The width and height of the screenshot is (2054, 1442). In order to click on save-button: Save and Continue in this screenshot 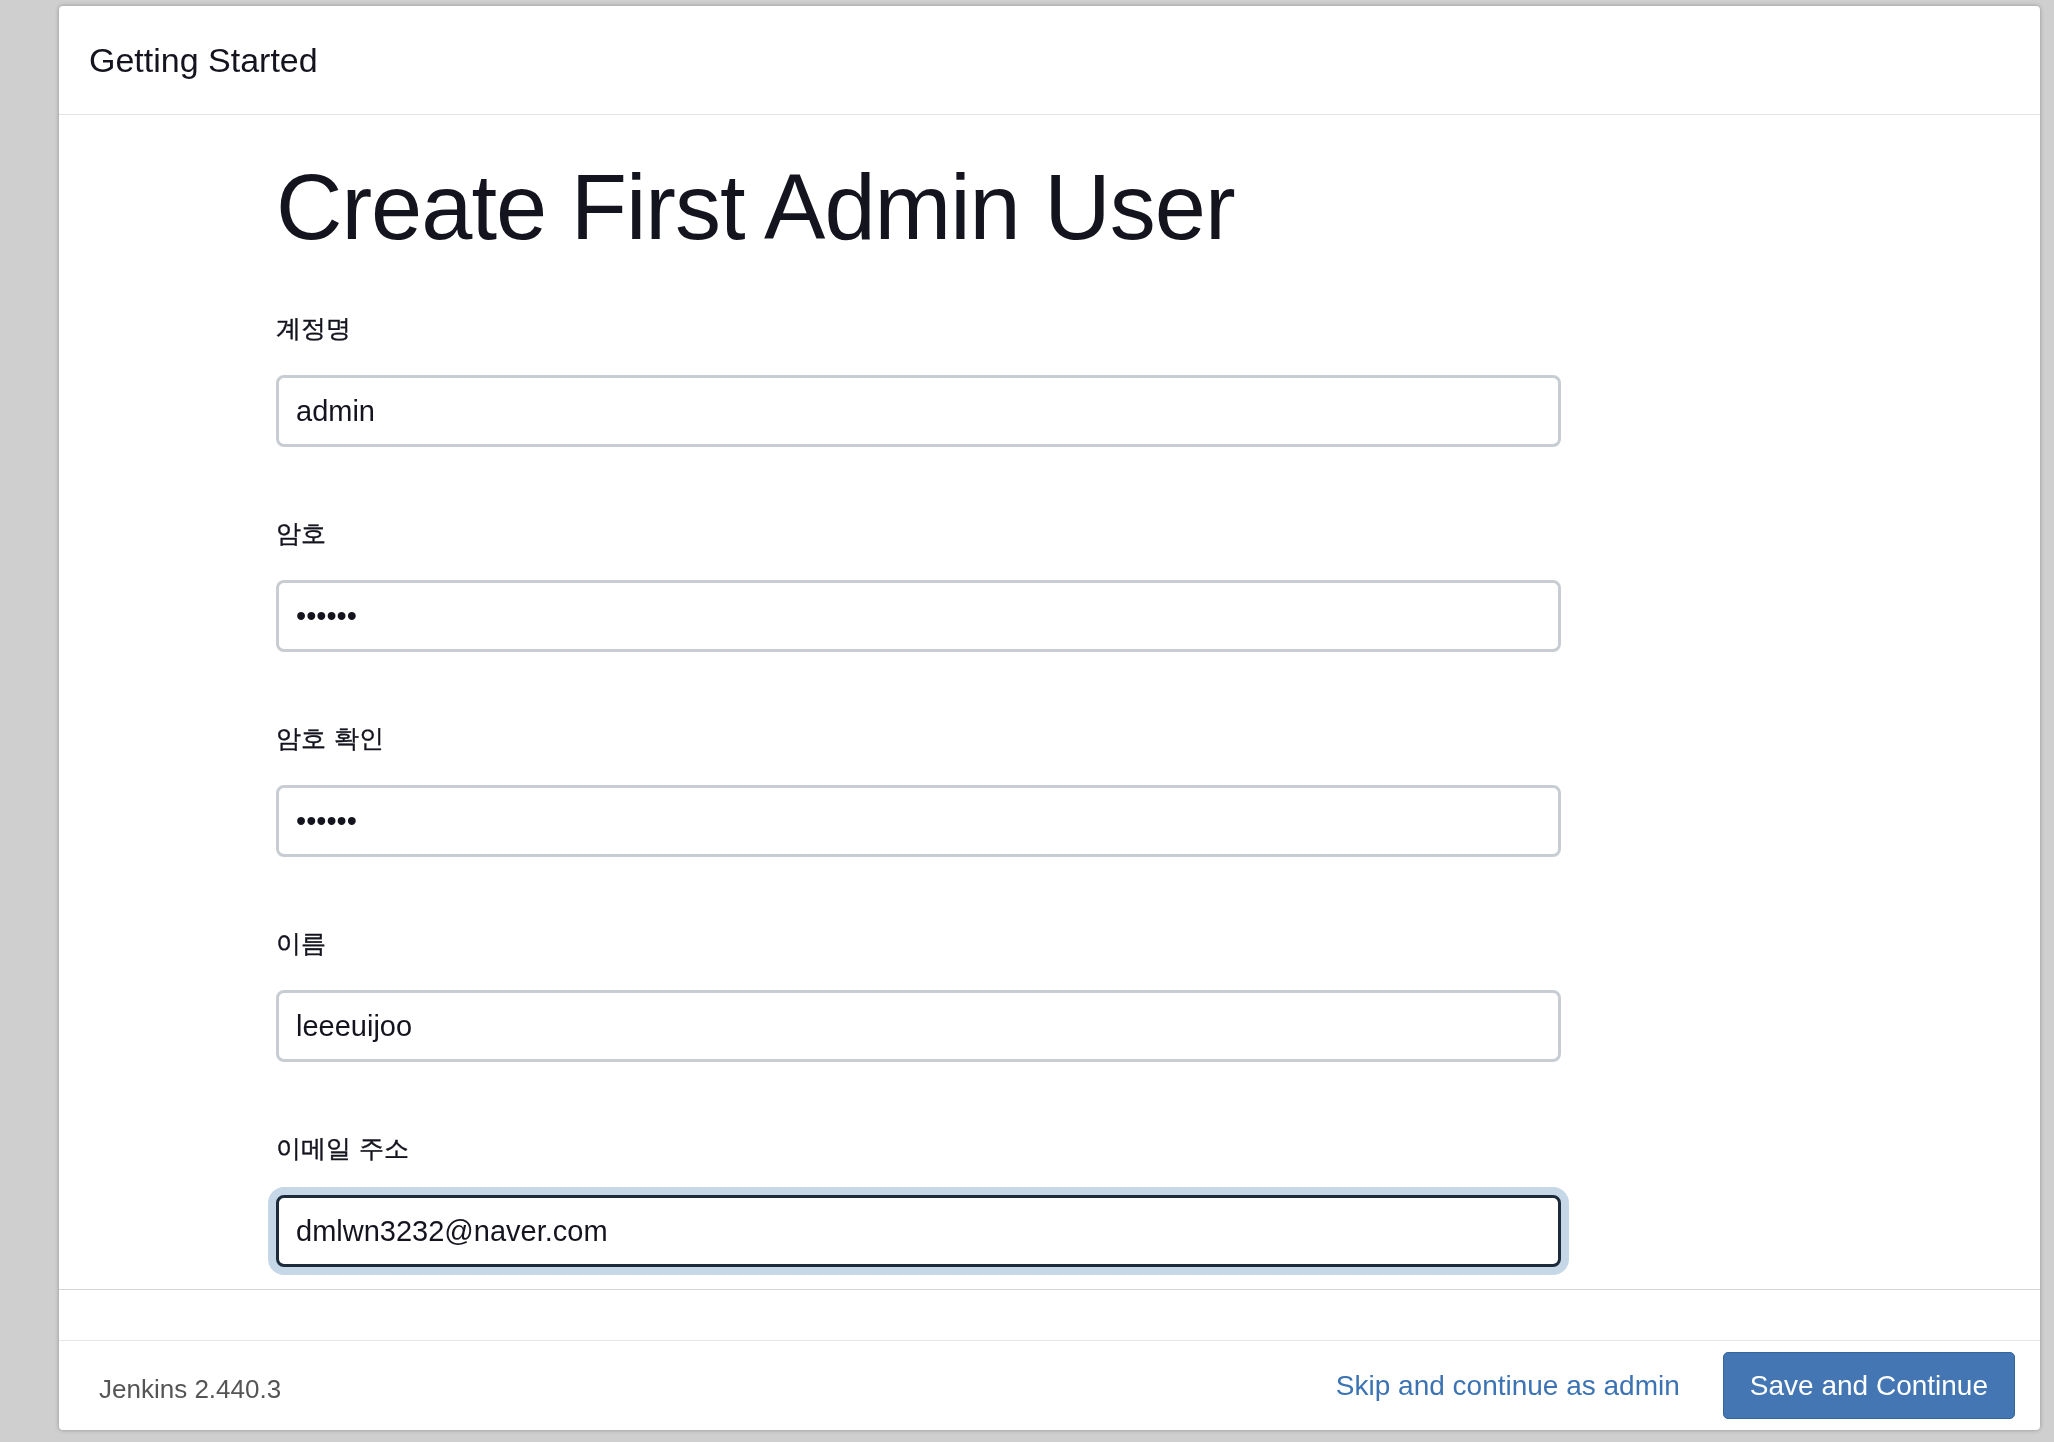, I will do `click(1868, 1385)`.